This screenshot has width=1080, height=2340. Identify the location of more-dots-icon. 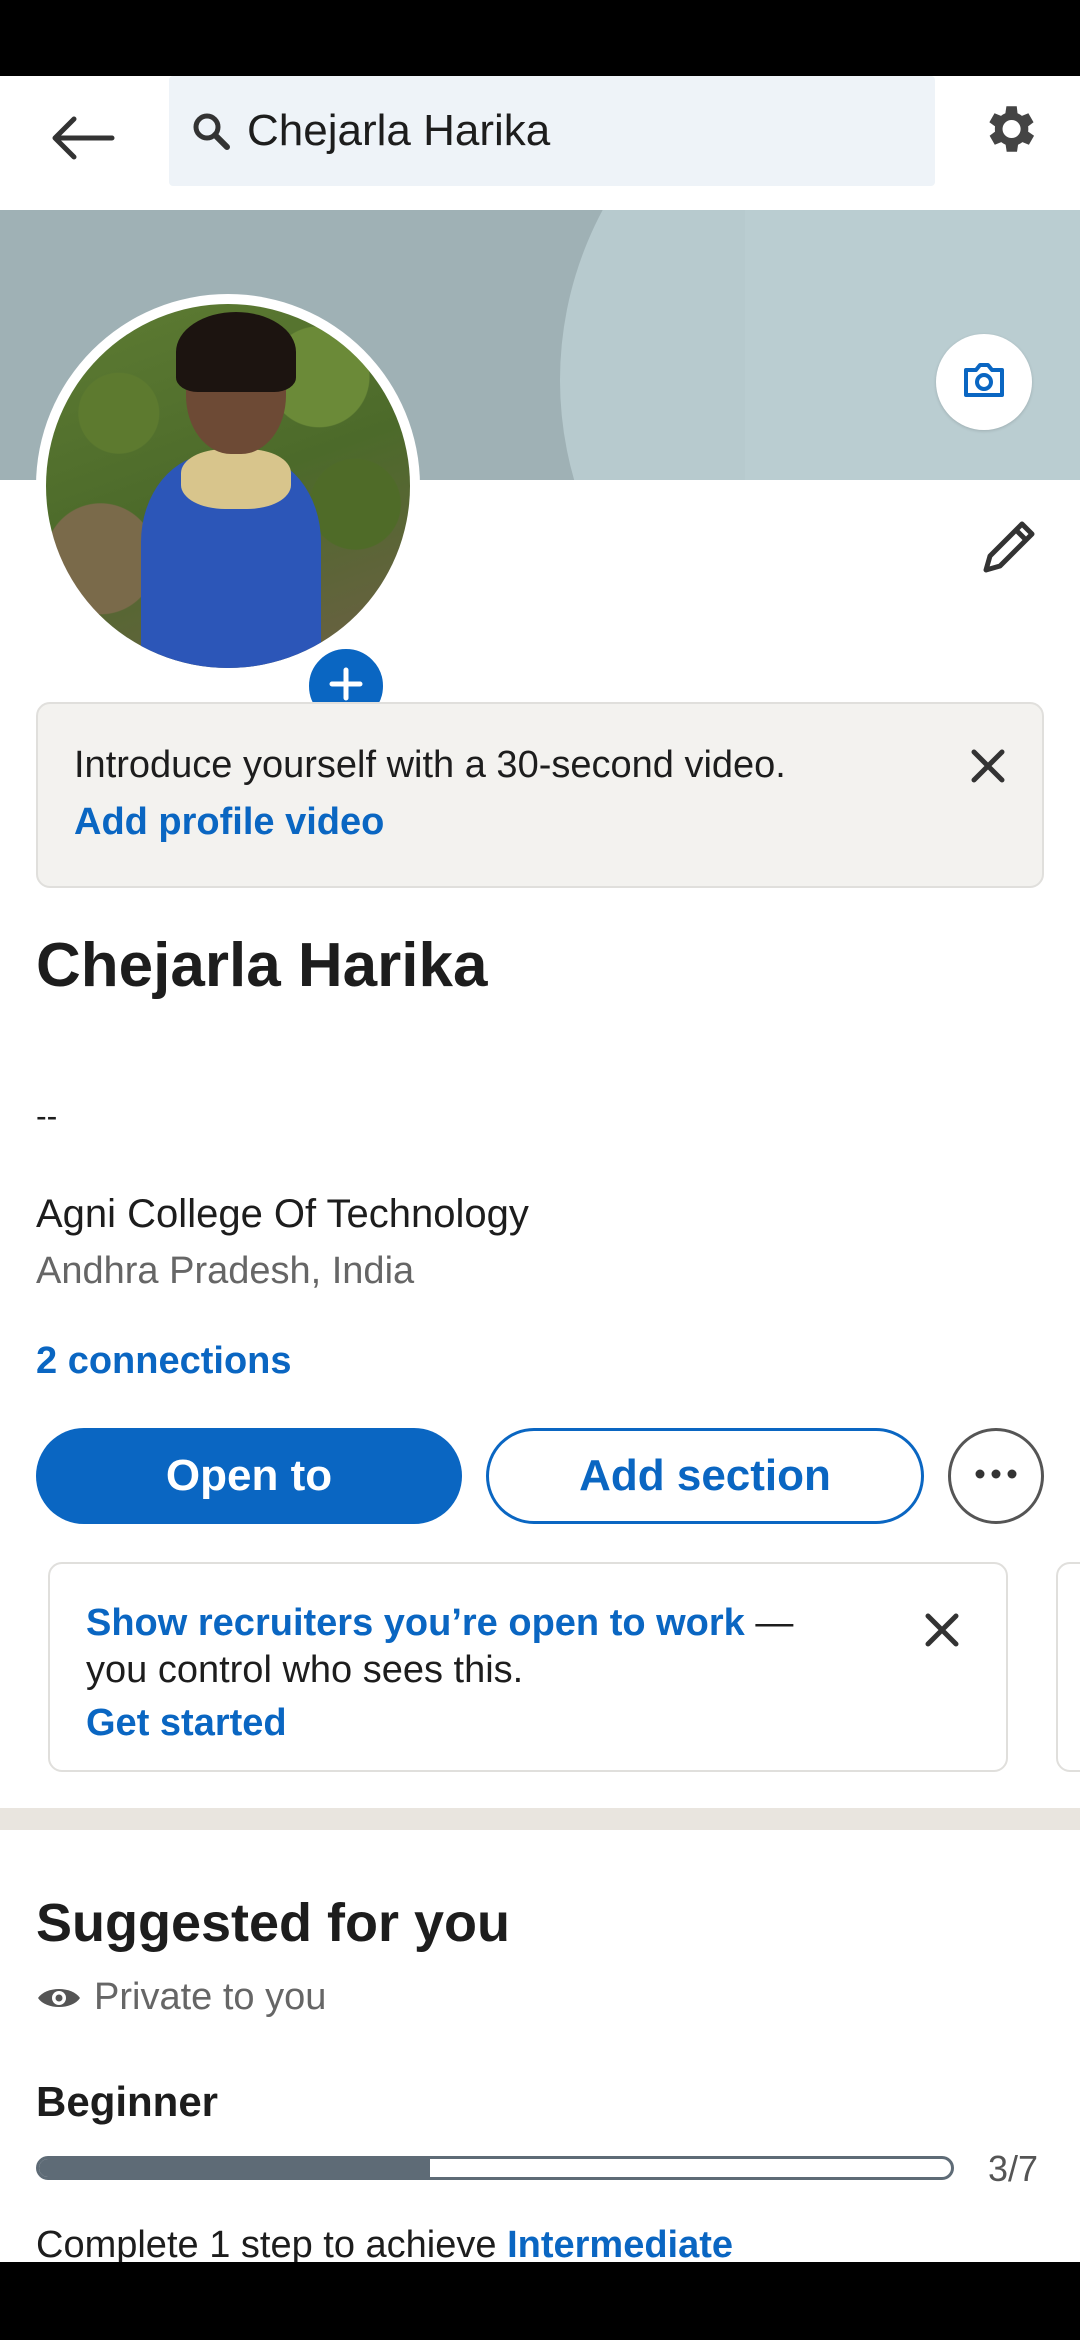
(996, 1476).